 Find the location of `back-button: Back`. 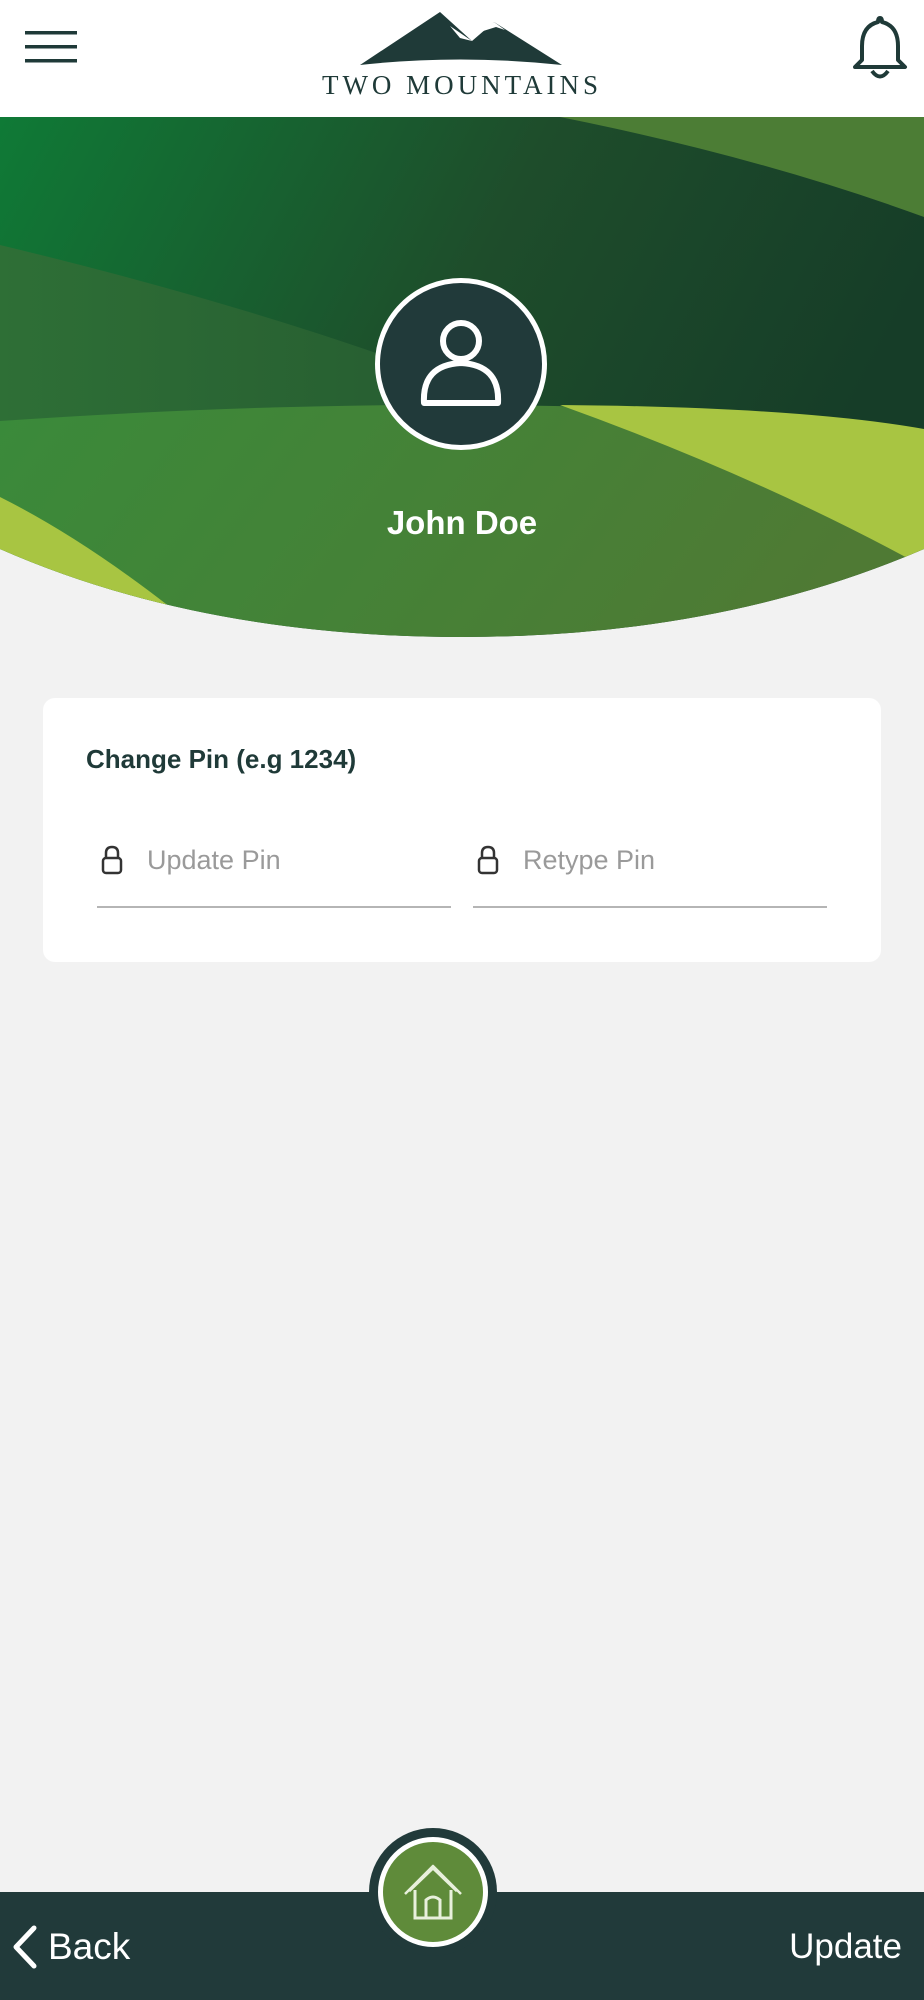

back-button: Back is located at coordinates (70, 1947).